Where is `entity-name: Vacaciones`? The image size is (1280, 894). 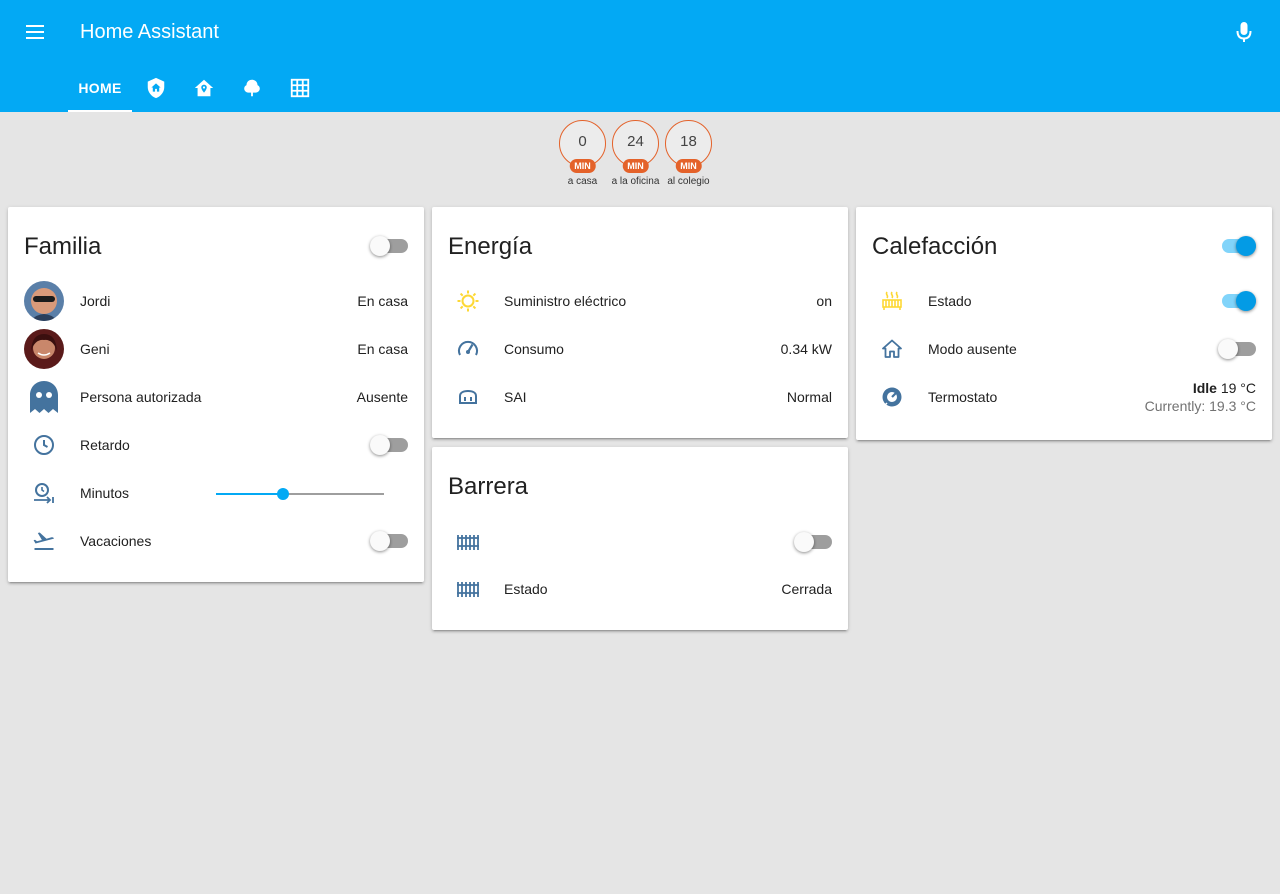
entity-name: Vacaciones is located at coordinates (116, 541).